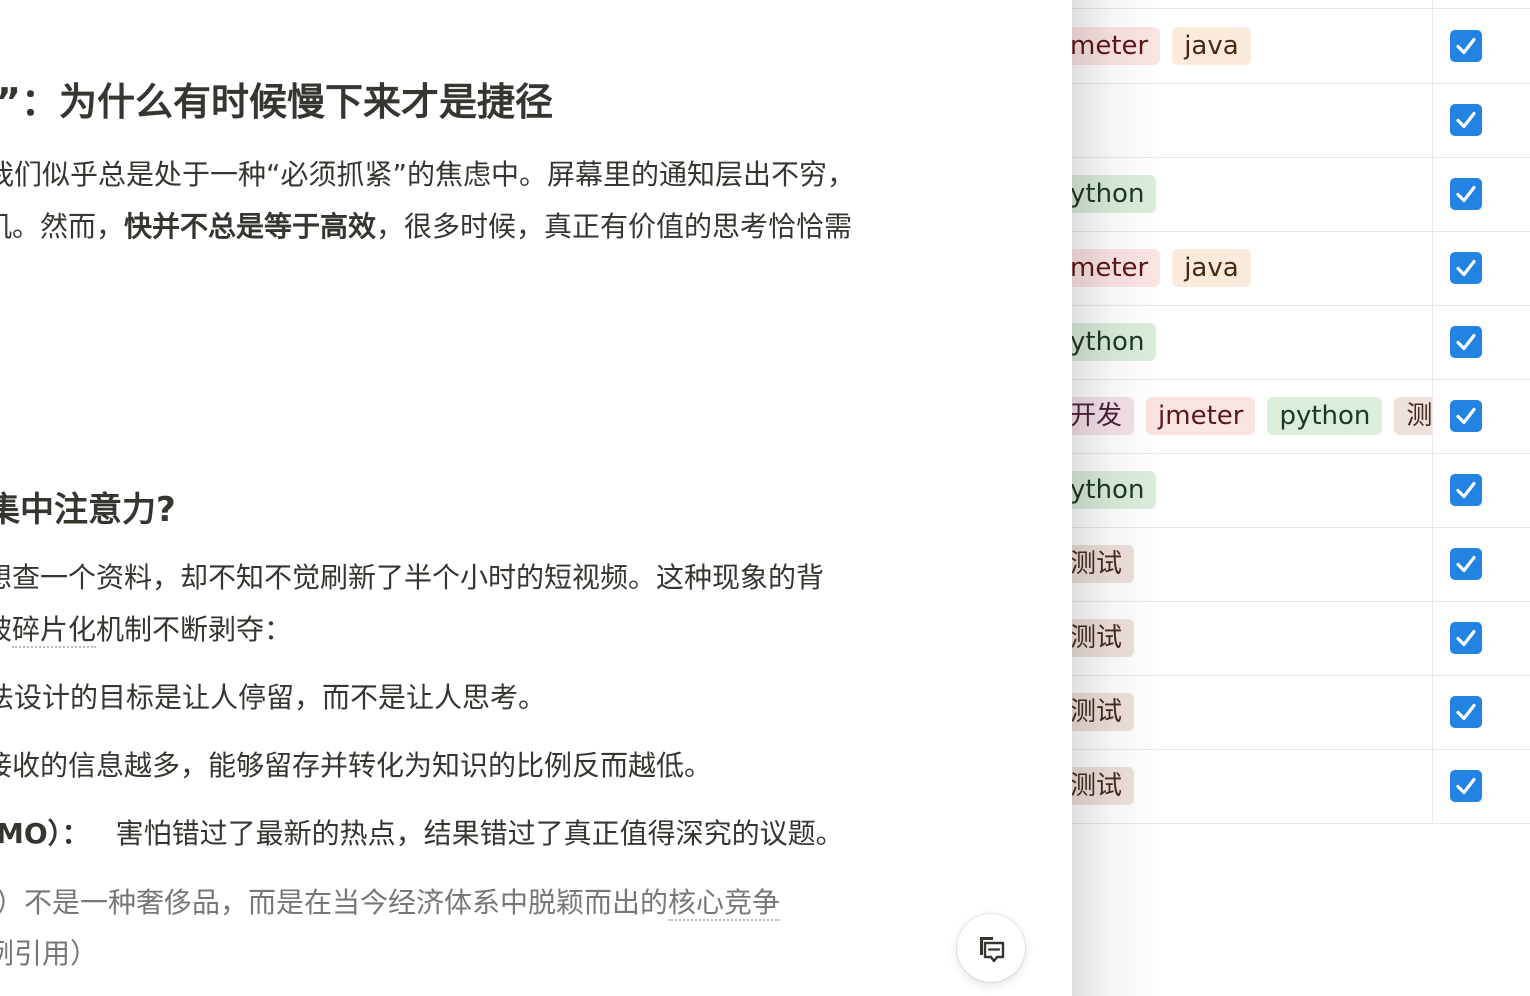 The height and width of the screenshot is (996, 1530). Describe the element at coordinates (54, 630) in the screenshot. I see `fragmentation-term: 碎片化` at that location.